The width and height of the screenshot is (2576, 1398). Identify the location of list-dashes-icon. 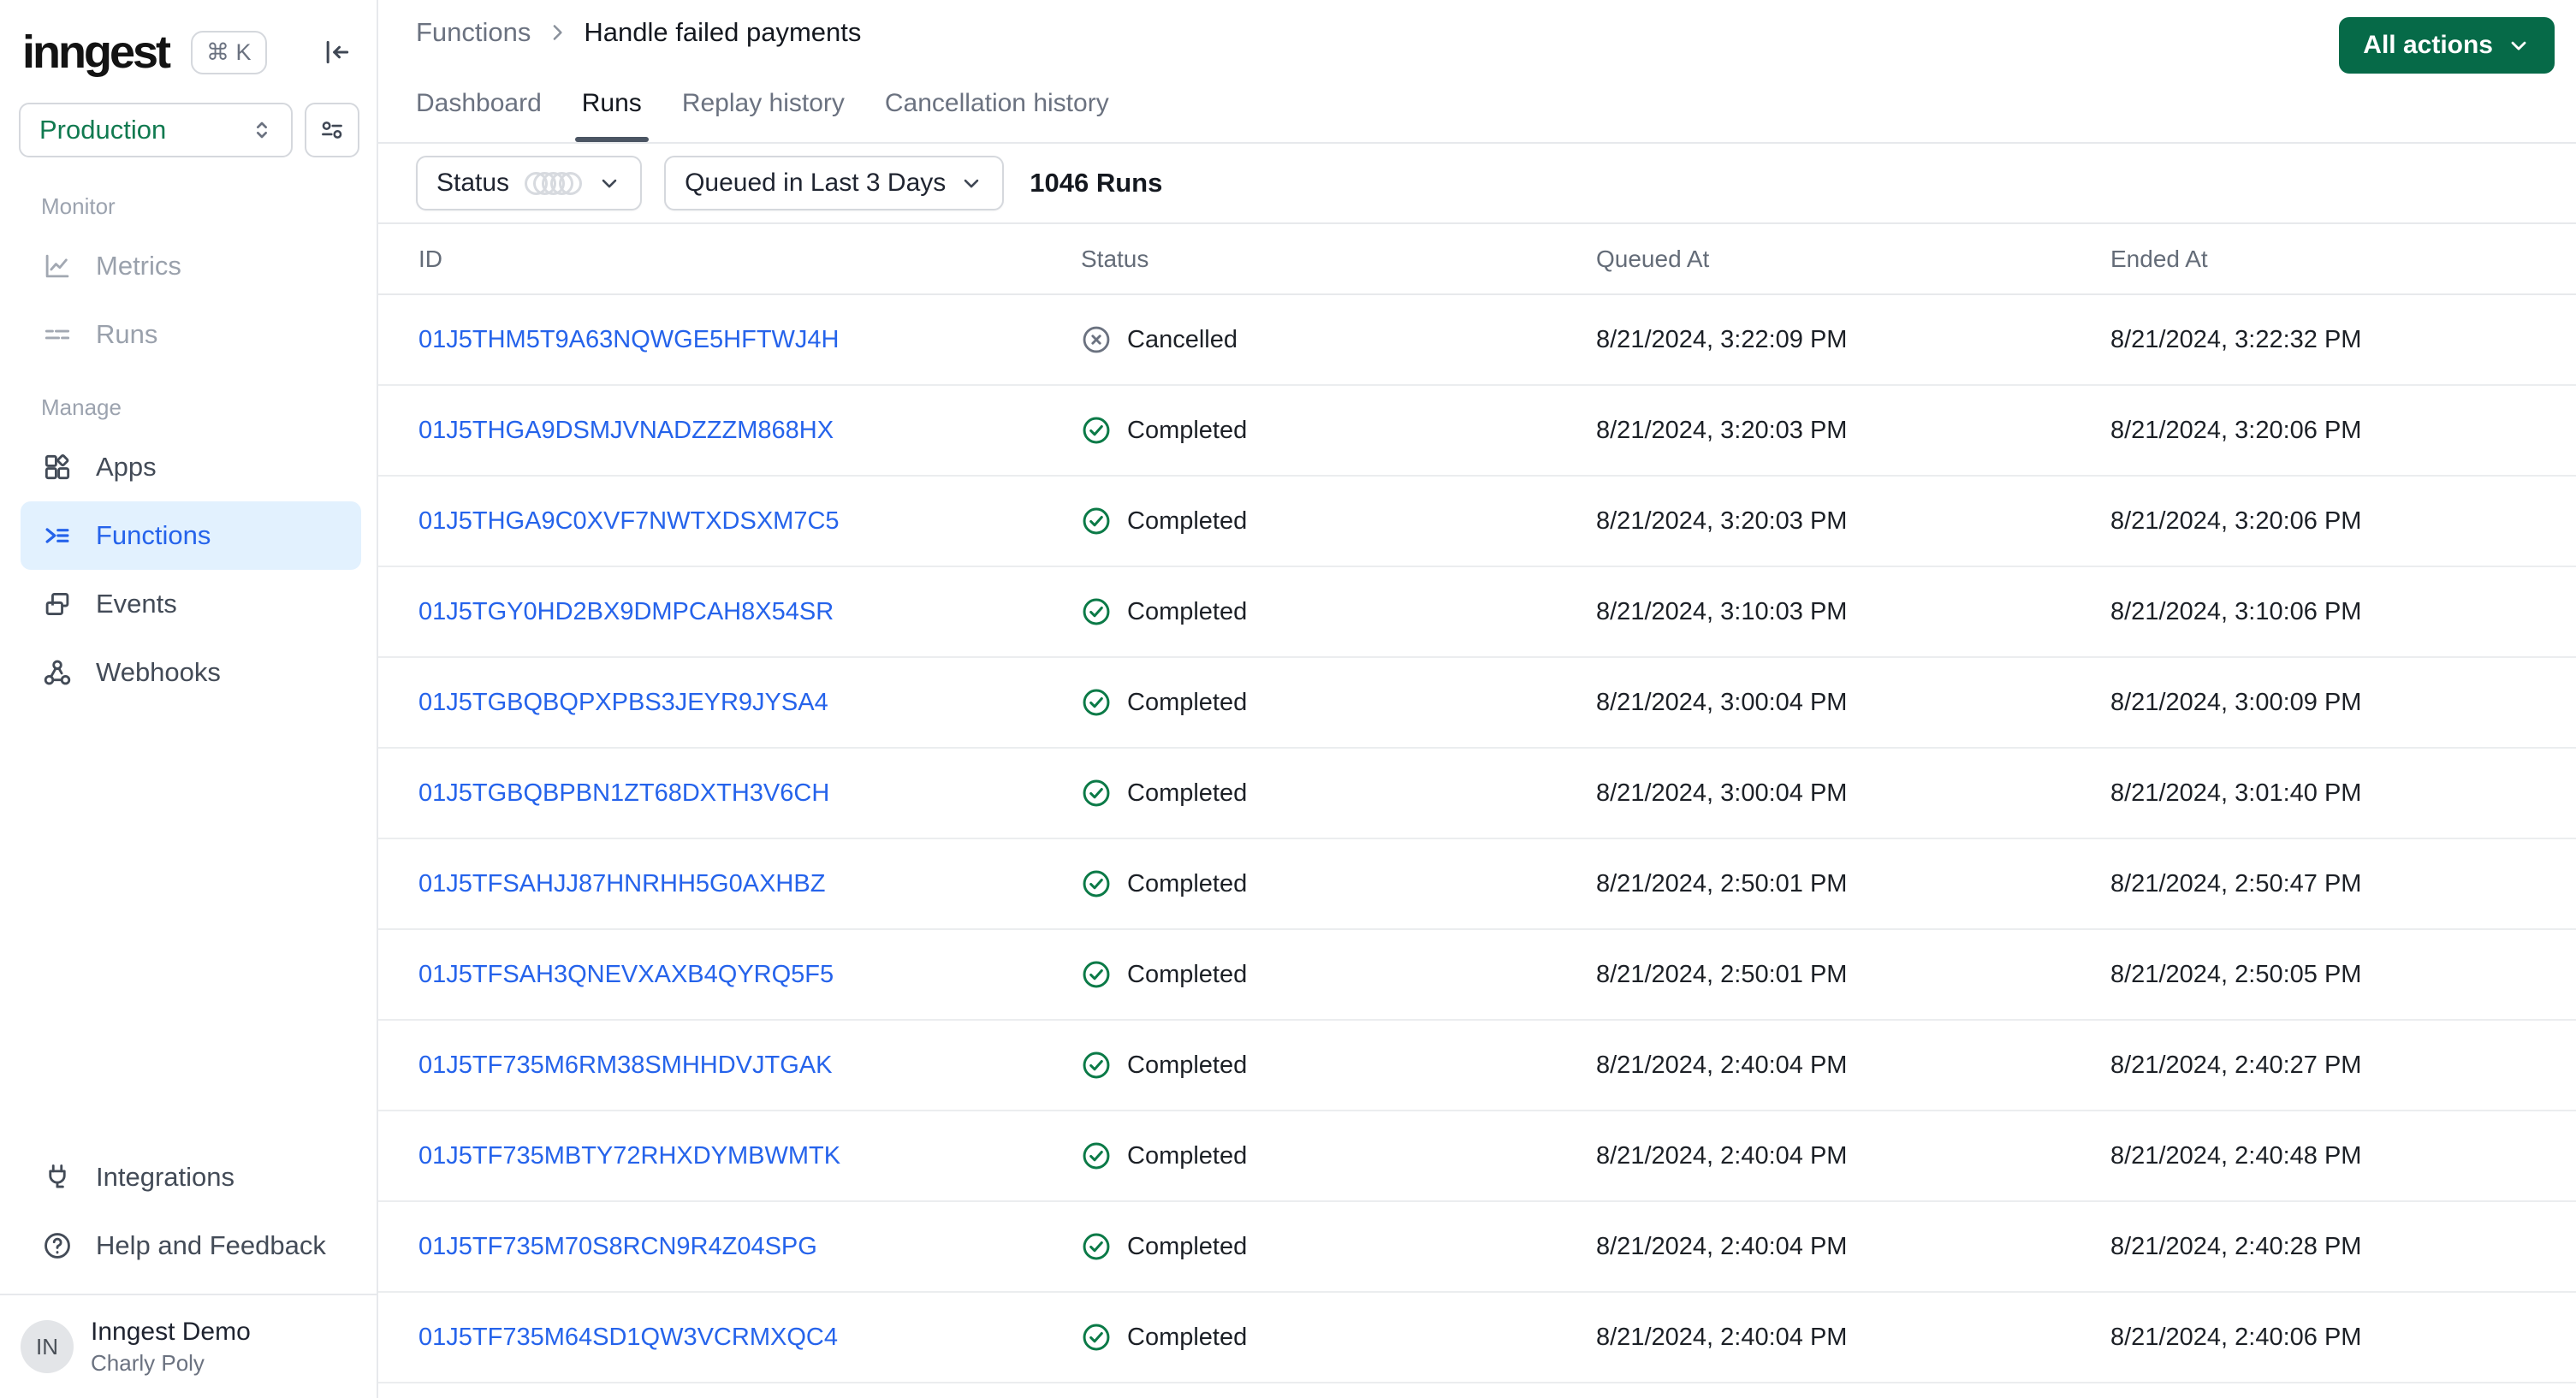
(57, 334).